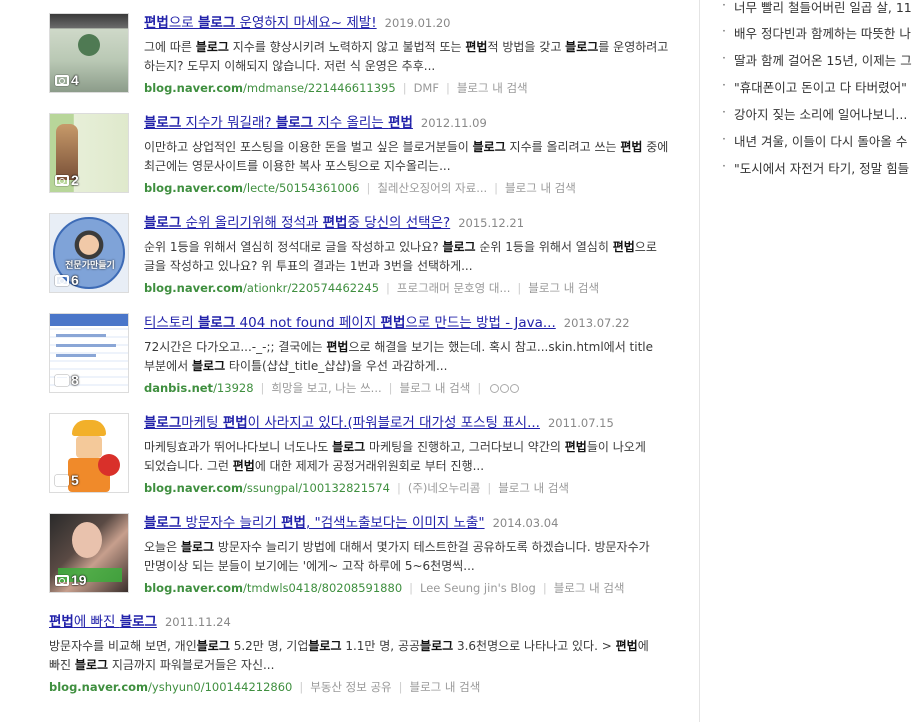 Image resolution: width=924 pixels, height=722 pixels. I want to click on photo-count: 5, so click(67, 480).